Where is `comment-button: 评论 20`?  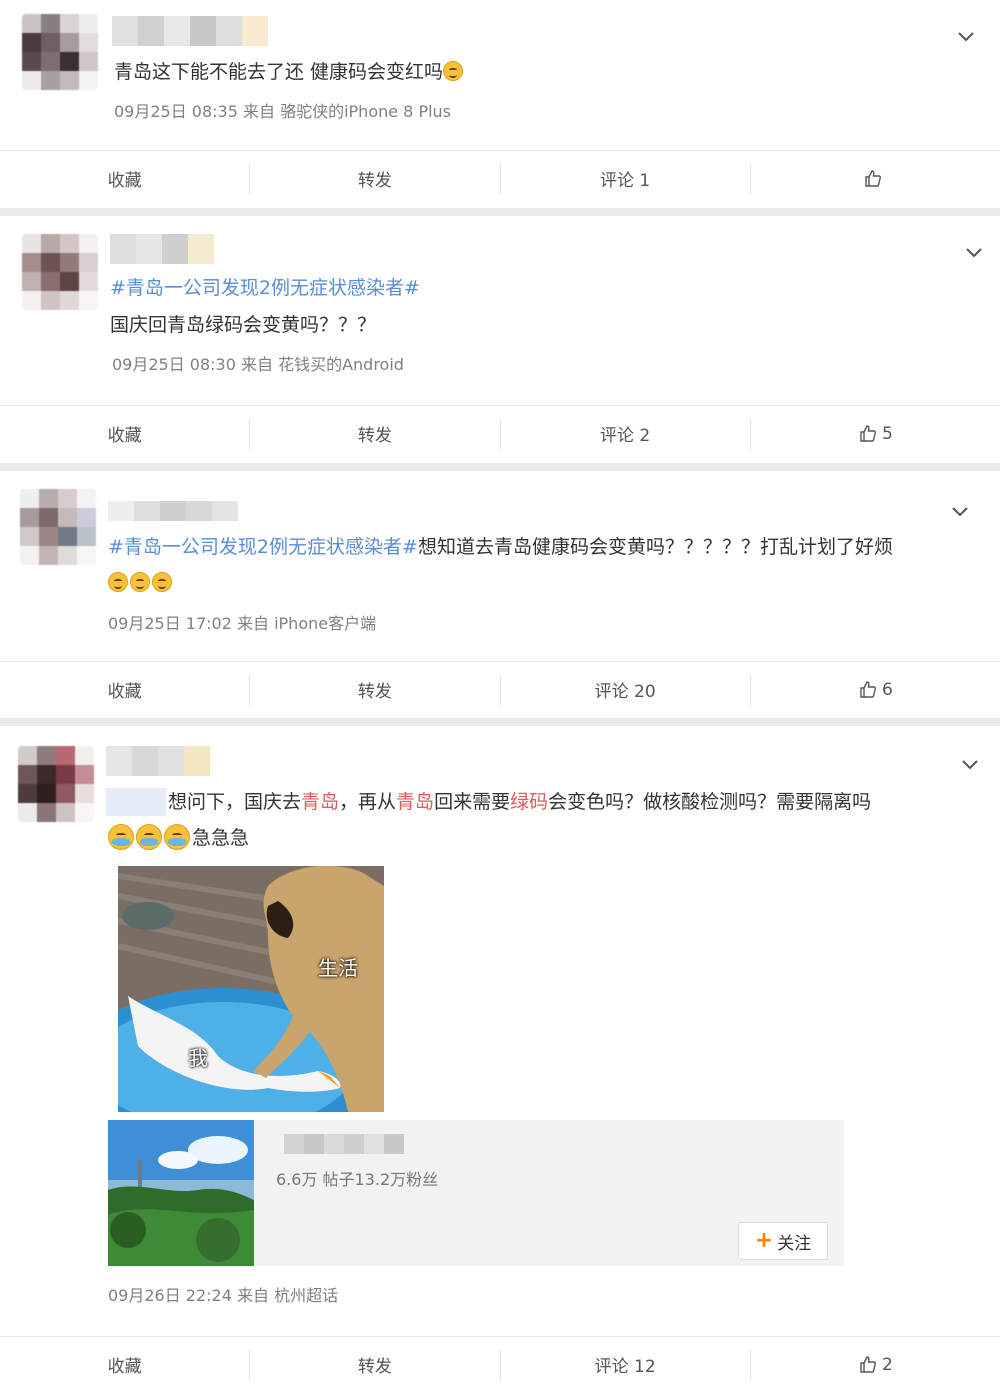
comment-button: 评论 20 is located at coordinates (625, 689).